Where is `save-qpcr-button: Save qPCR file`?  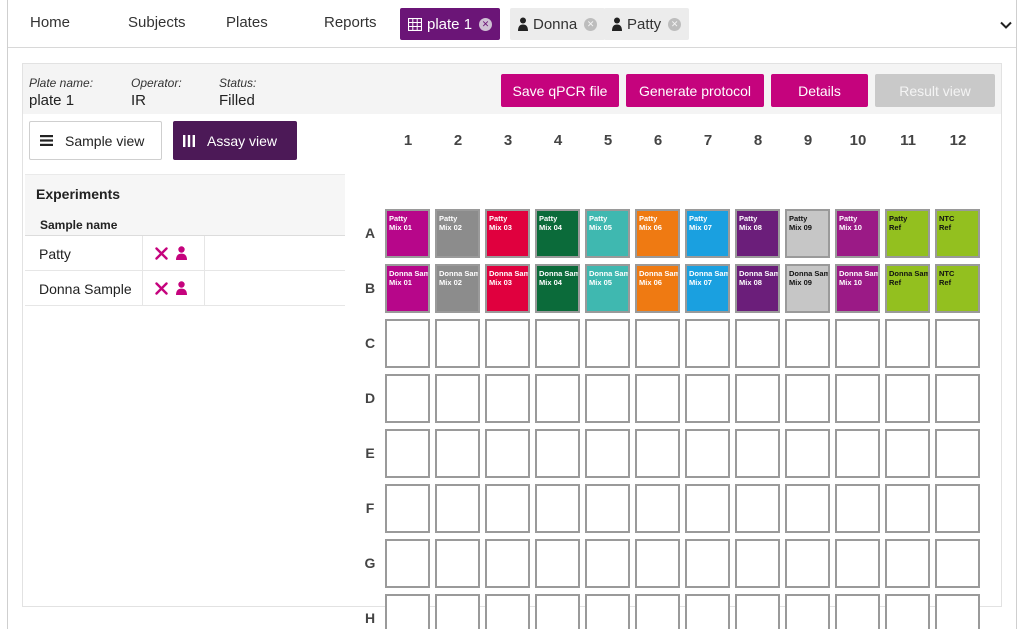
save-qpcr-button: Save qPCR file is located at coordinates (560, 90).